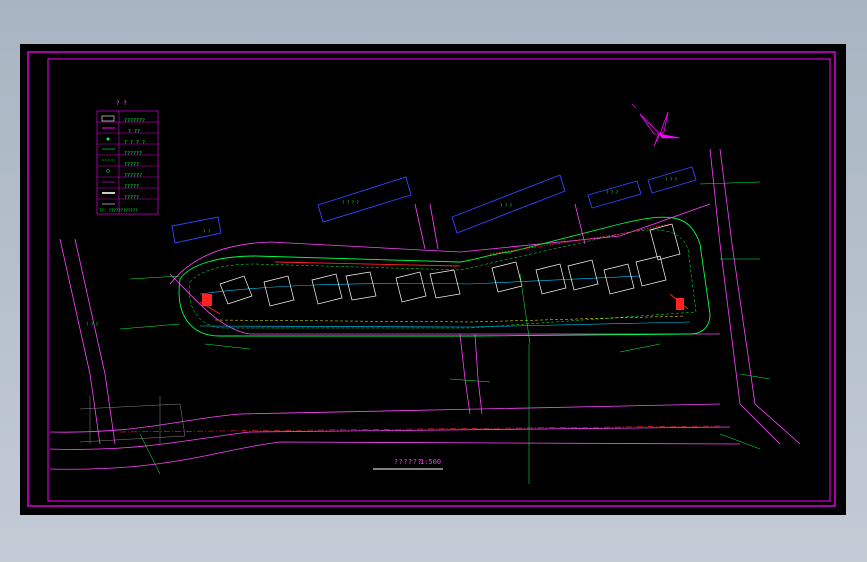 The image size is (867, 562). Describe the element at coordinates (118, 210) in the screenshot. I see `legend-note: ??: ????????????` at that location.